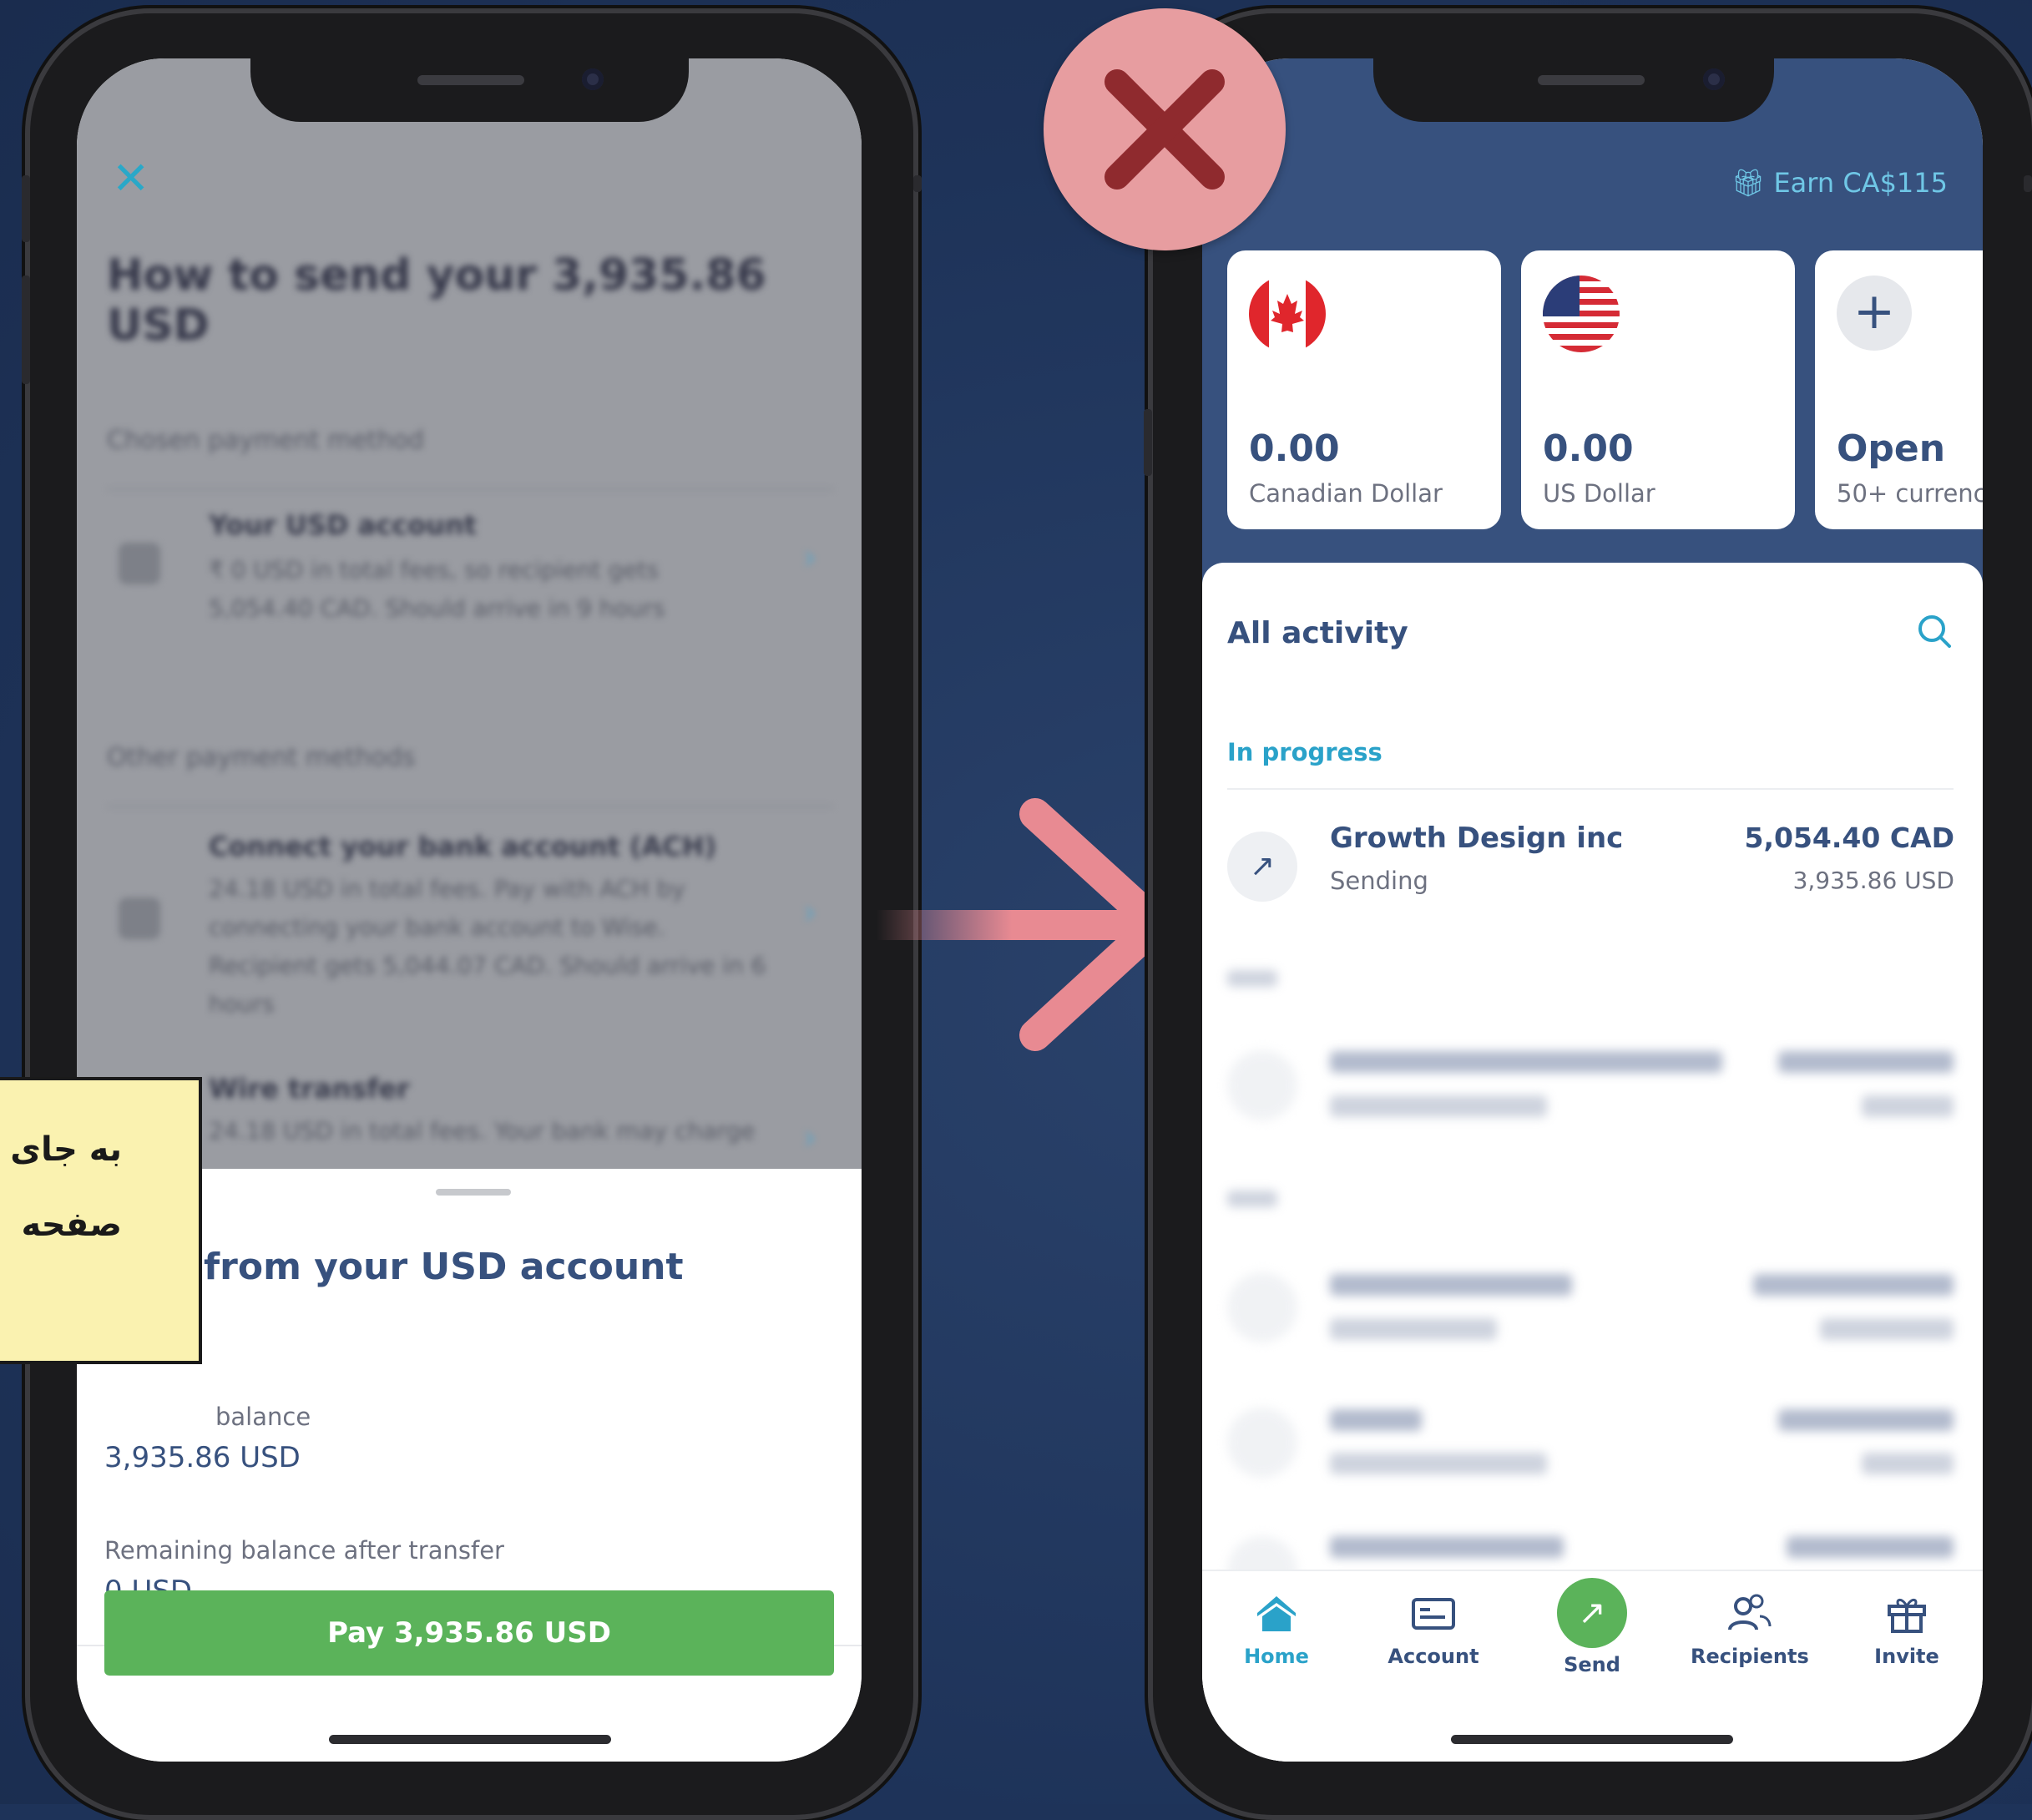 This screenshot has height=1820, width=2032. What do you see at coordinates (2028, 183) in the screenshot?
I see `right-phone-power-button` at bounding box center [2028, 183].